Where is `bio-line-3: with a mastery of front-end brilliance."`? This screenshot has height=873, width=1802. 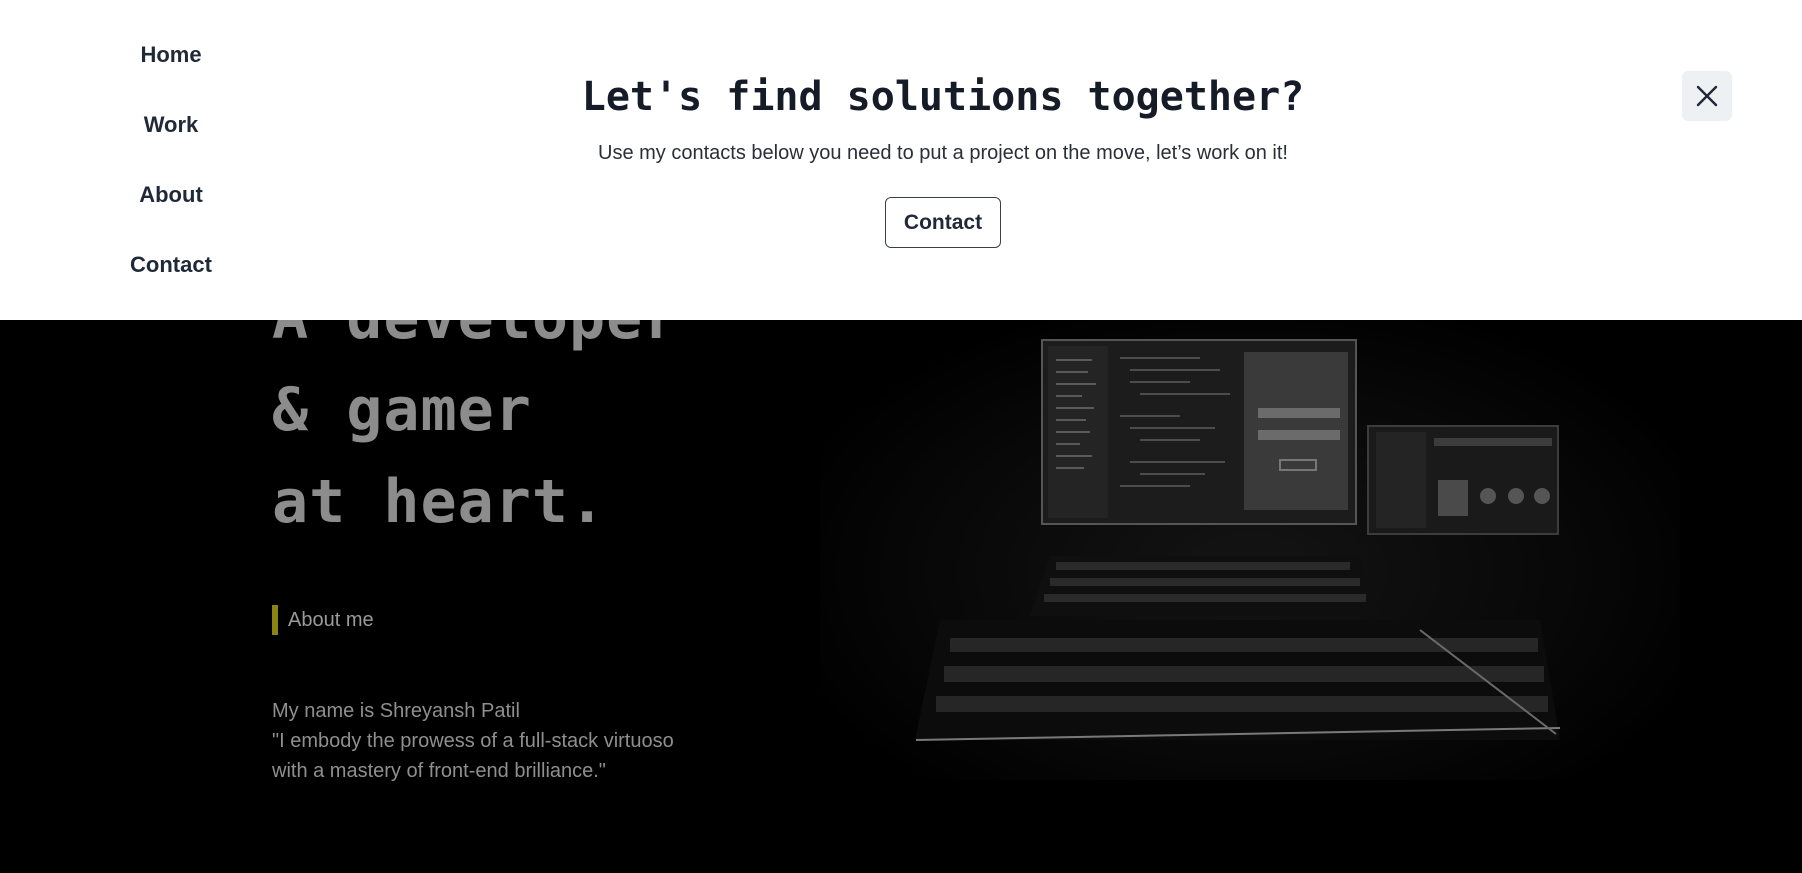
bio-line-3: with a mastery of front-end brilliance." is located at coordinates (439, 771).